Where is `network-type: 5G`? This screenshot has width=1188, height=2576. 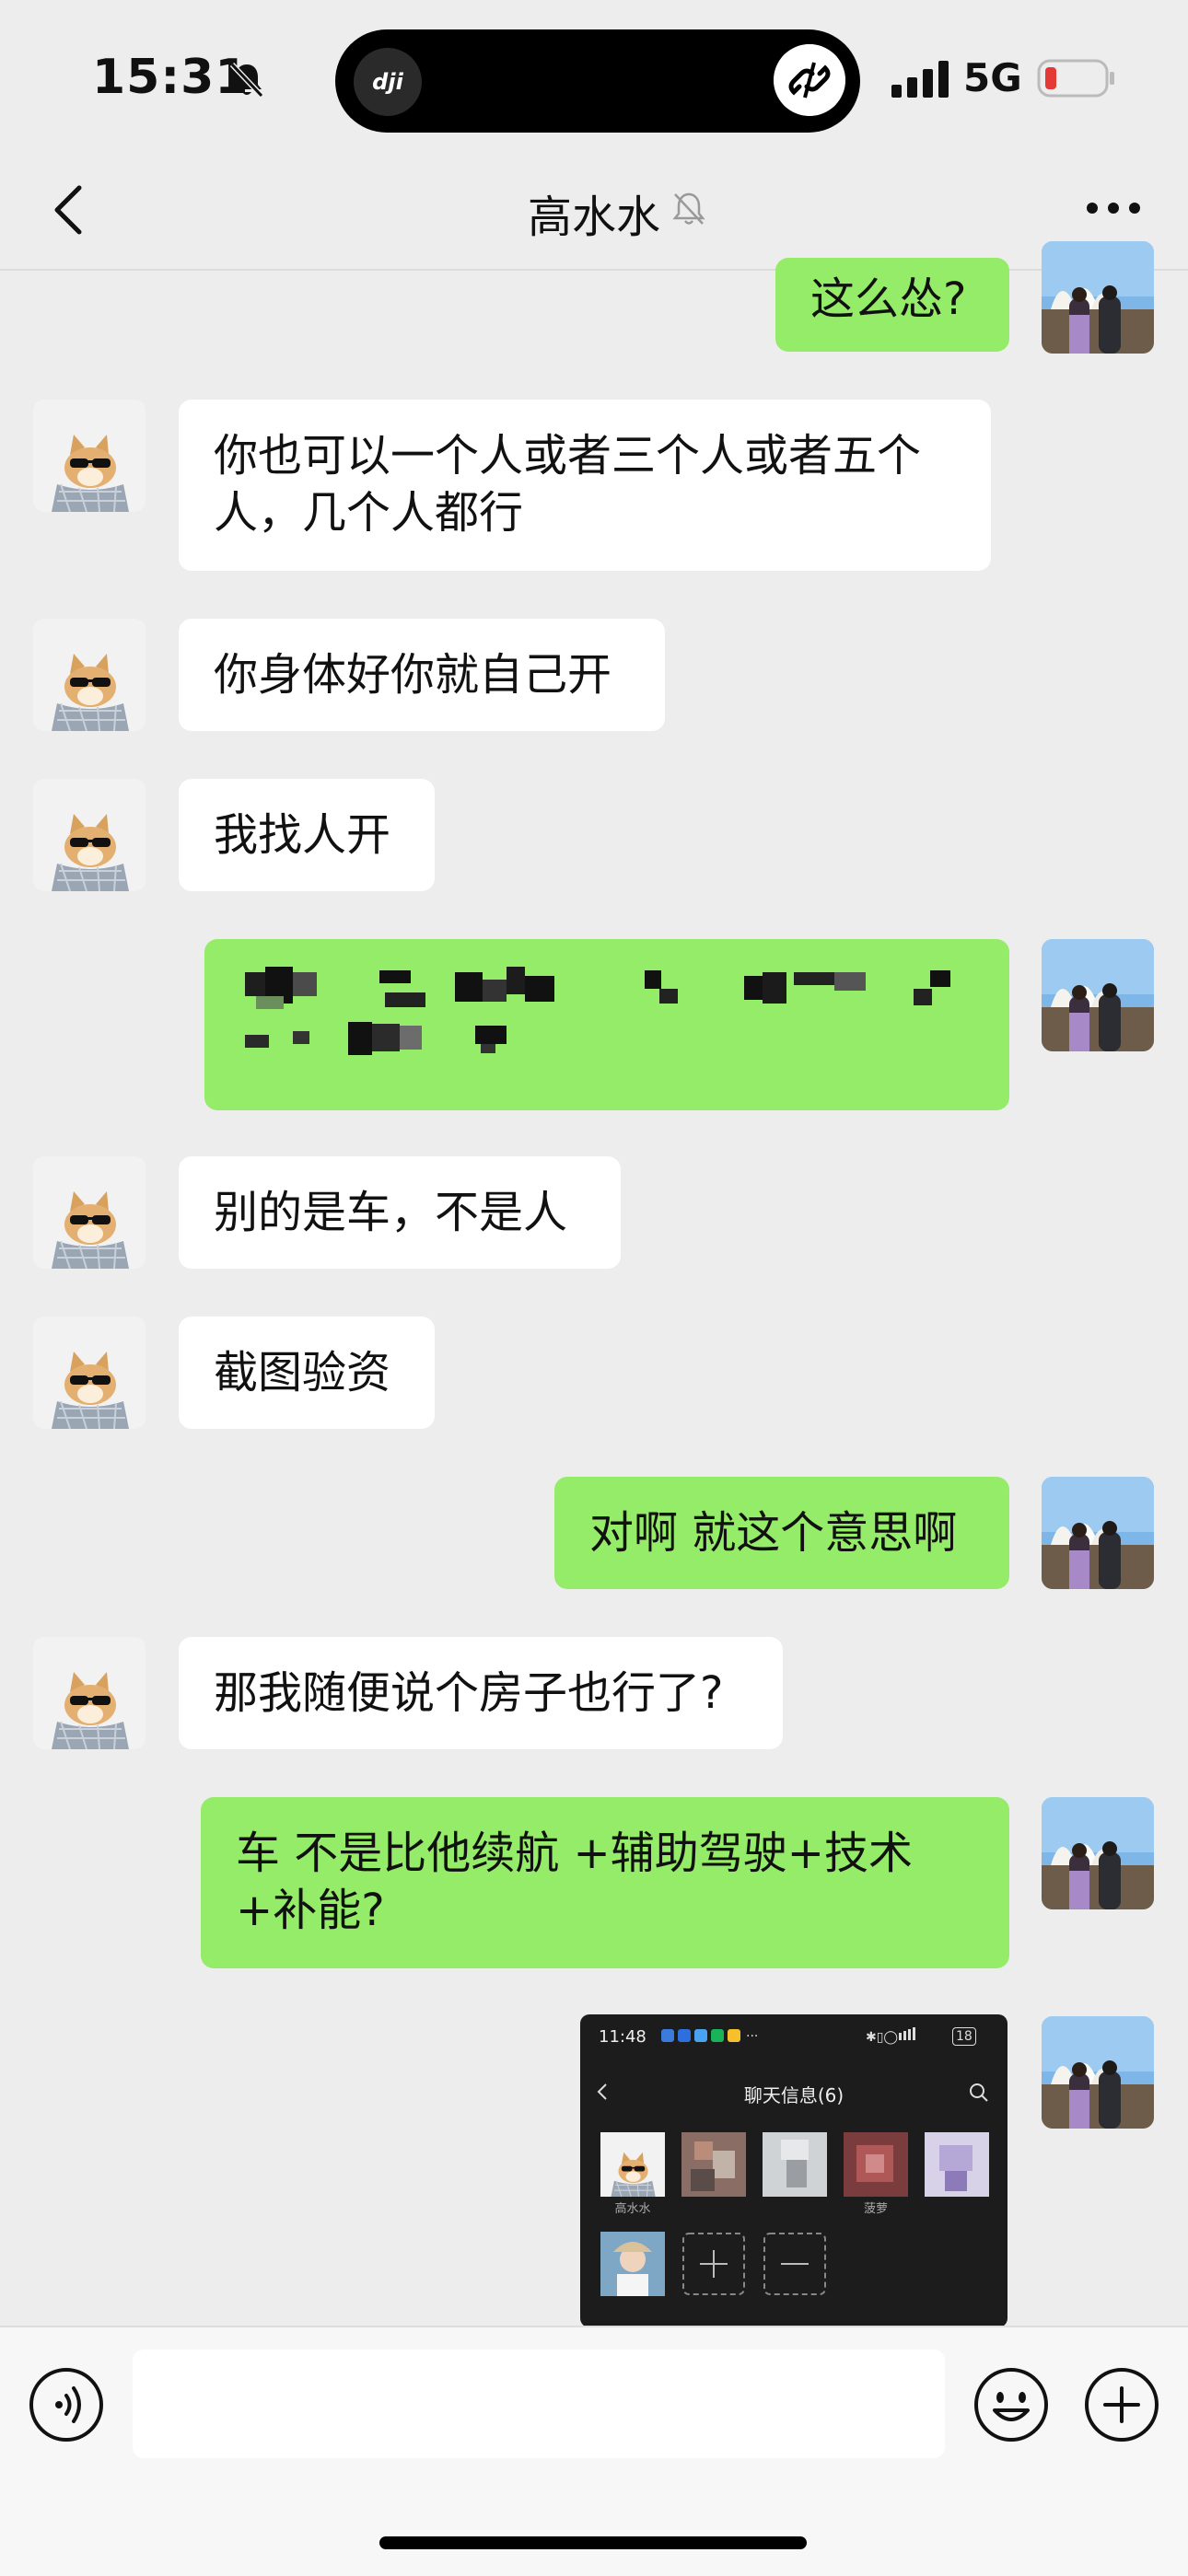 network-type: 5G is located at coordinates (992, 77).